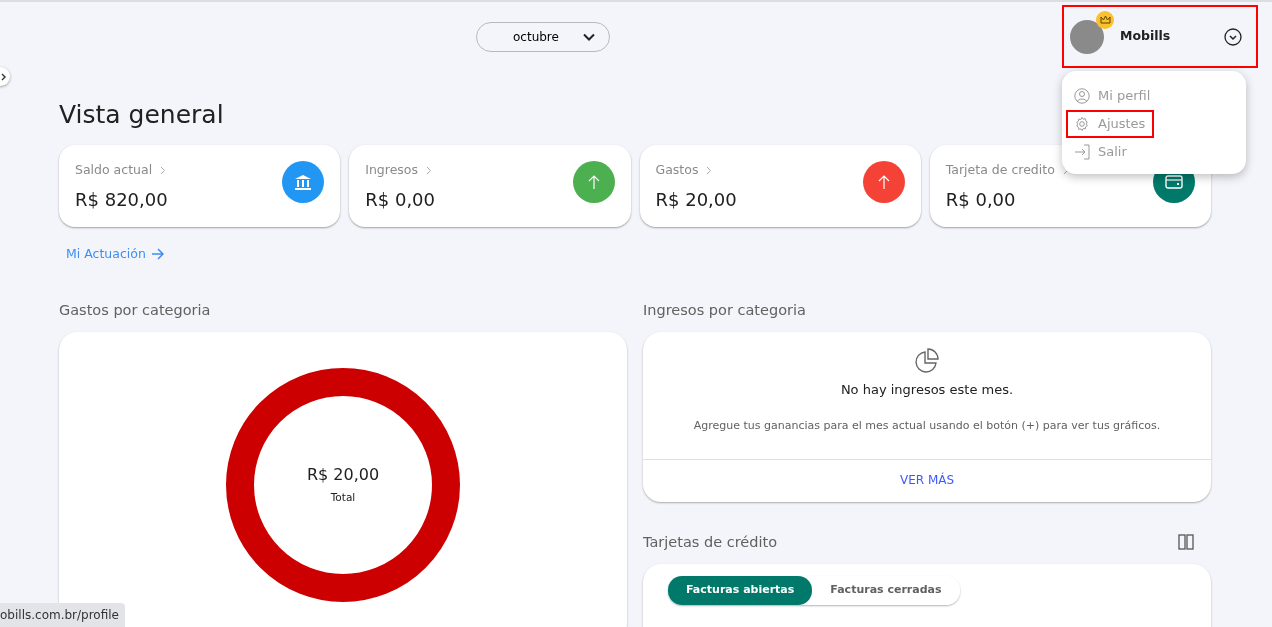 The width and height of the screenshot is (1272, 627). What do you see at coordinates (141, 115) in the screenshot?
I see `page-title: Vista general` at bounding box center [141, 115].